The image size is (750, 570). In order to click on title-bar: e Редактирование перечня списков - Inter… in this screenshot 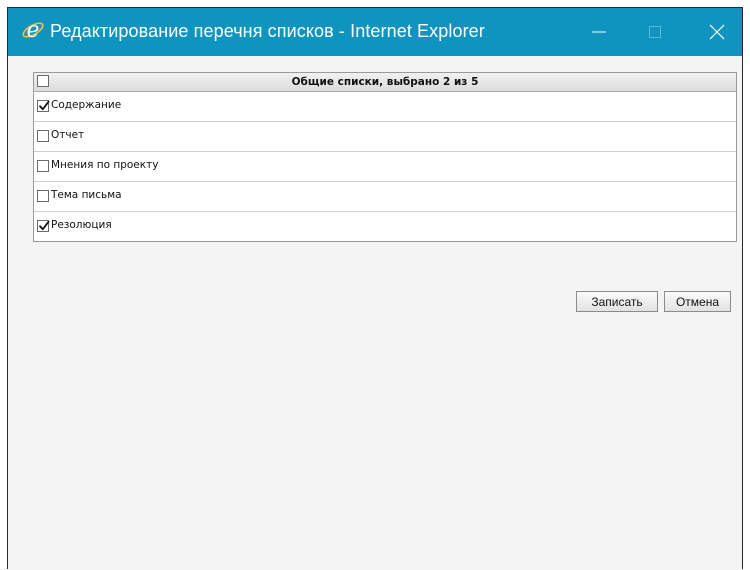, I will do `click(375, 32)`.